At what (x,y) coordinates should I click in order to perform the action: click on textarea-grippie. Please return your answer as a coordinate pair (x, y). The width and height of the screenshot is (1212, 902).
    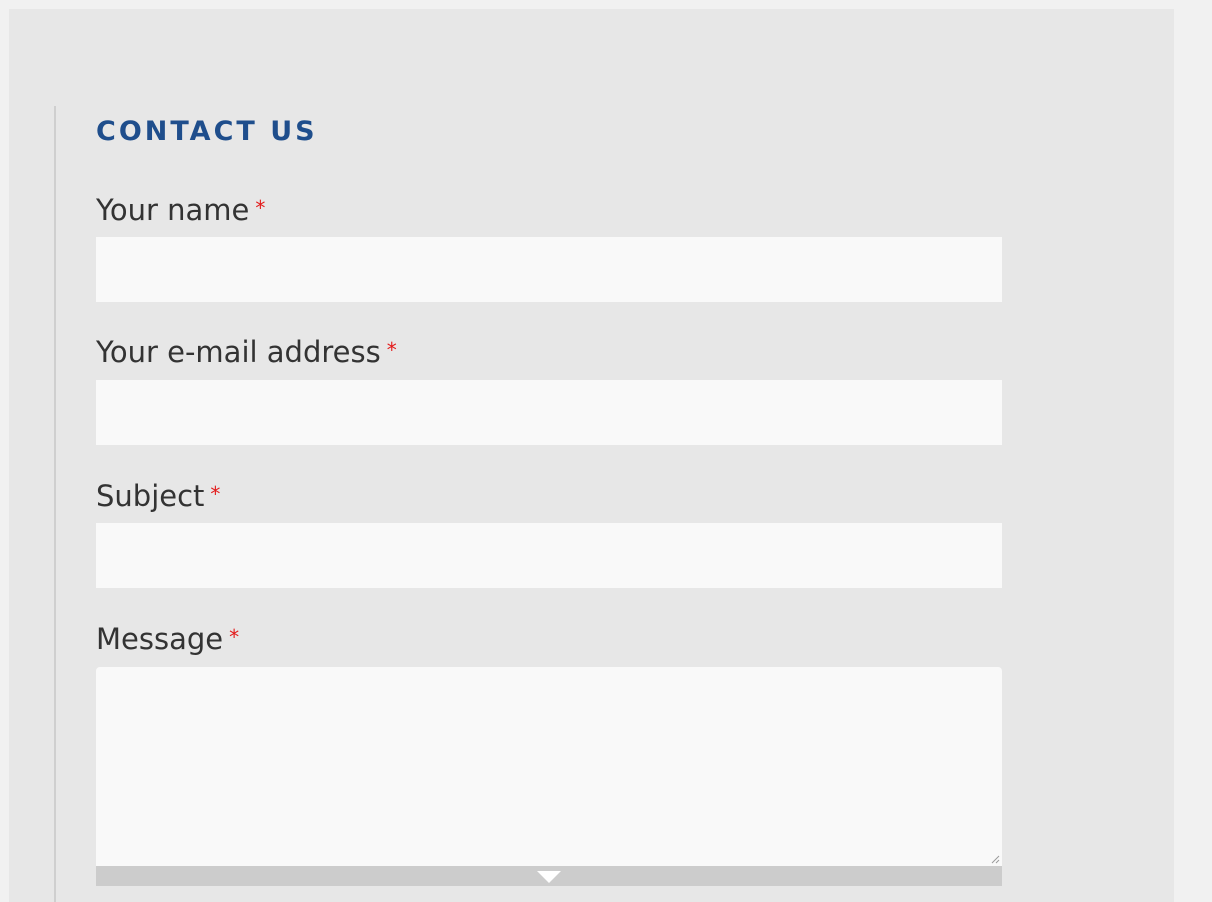
    Looking at the image, I should click on (549, 876).